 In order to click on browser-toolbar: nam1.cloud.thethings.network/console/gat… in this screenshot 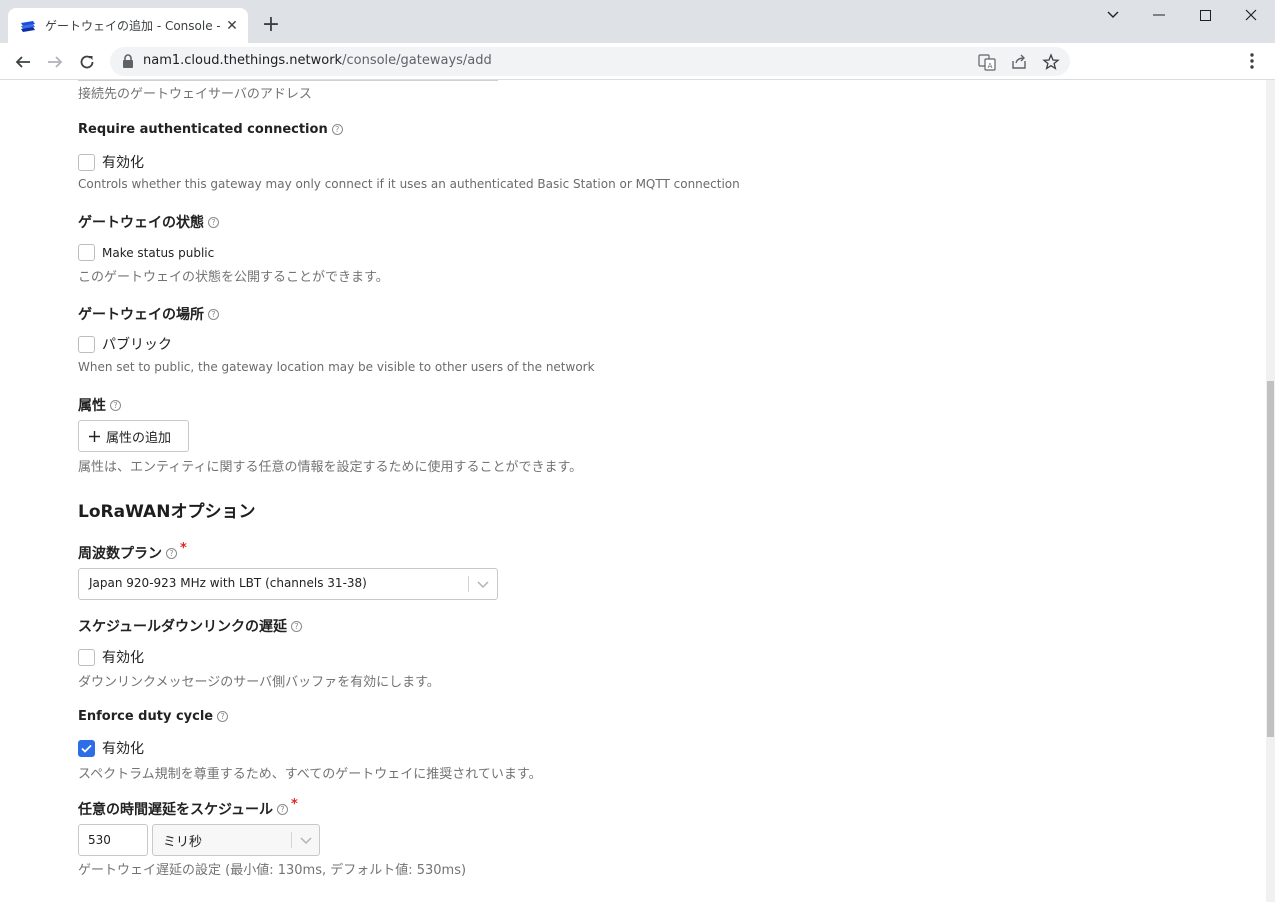, I will do `click(637, 61)`.